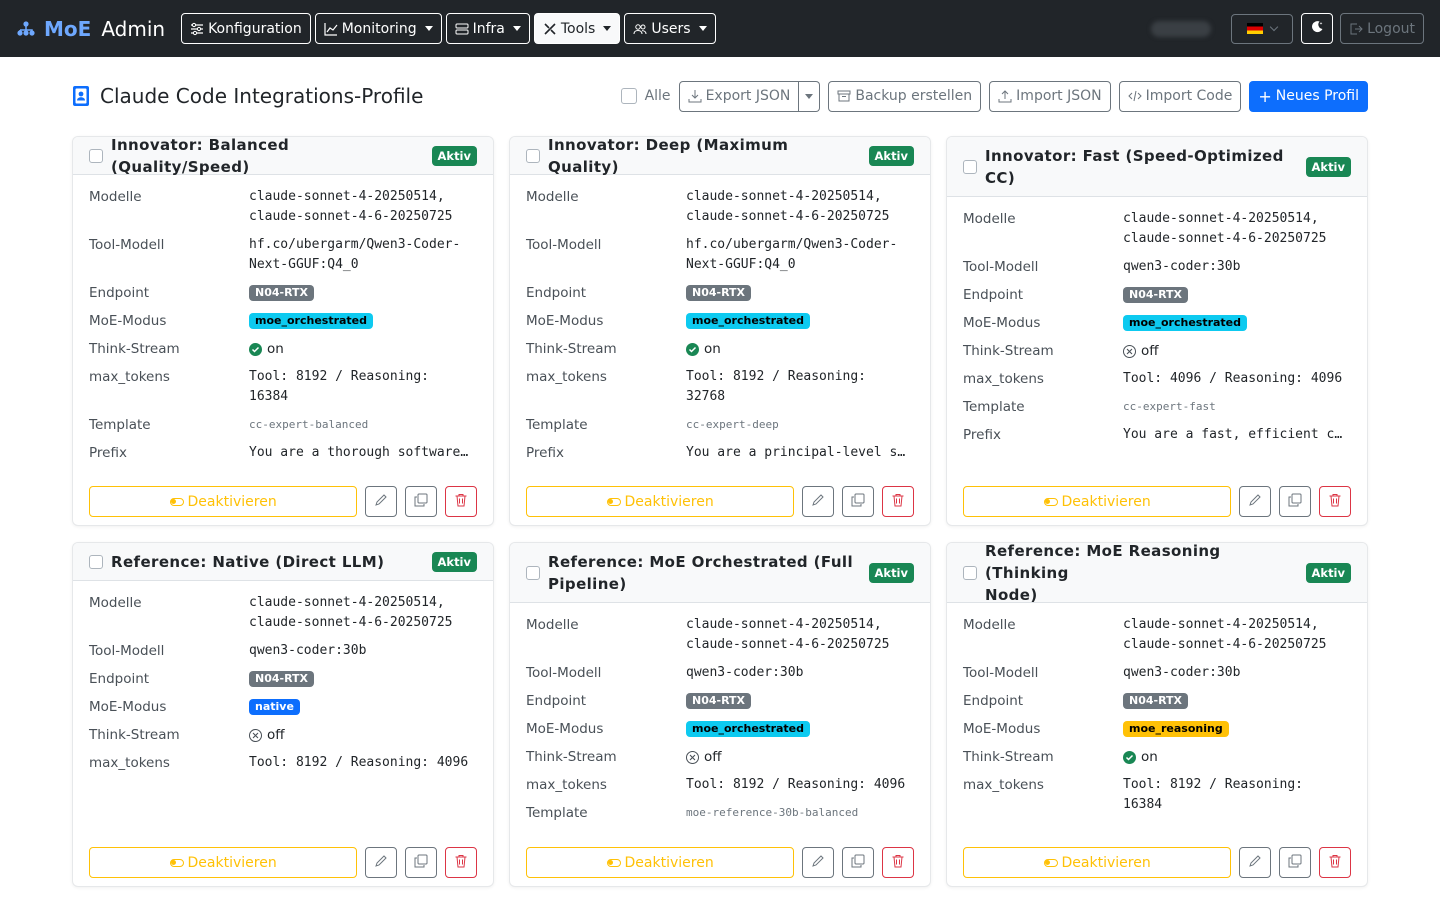  What do you see at coordinates (1150, 351) in the screenshot?
I see `think-stream-text: off` at bounding box center [1150, 351].